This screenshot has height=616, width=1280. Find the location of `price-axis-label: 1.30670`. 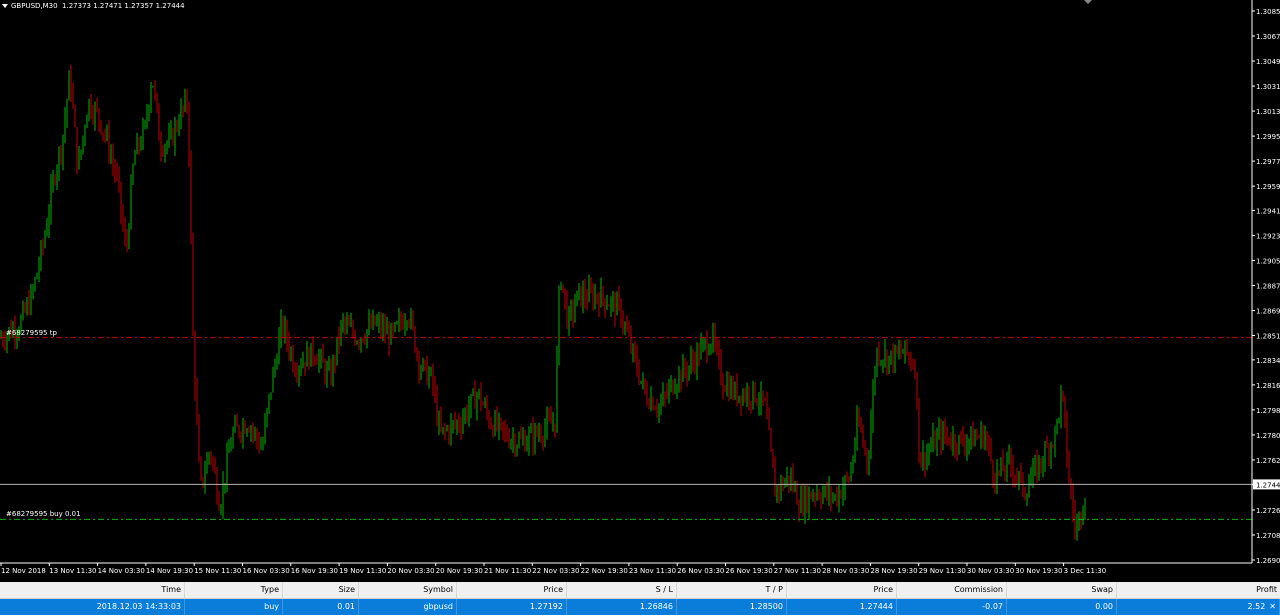

price-axis-label: 1.30670 is located at coordinates (1268, 37).